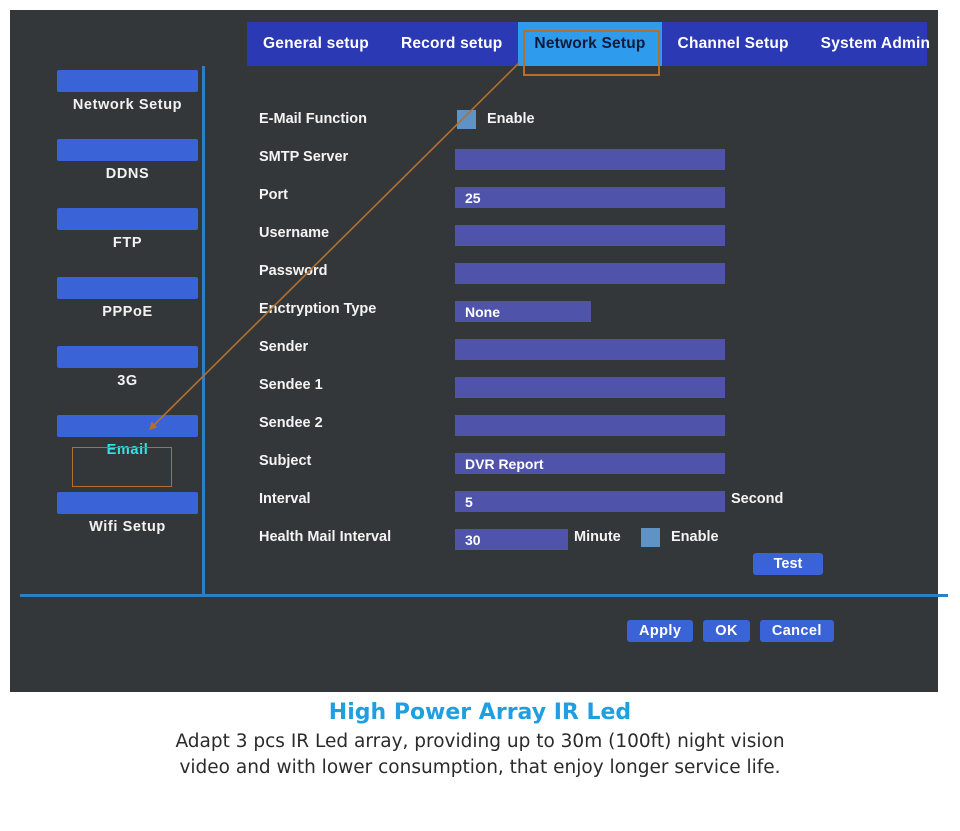  What do you see at coordinates (590, 349) in the screenshot?
I see `sender-input` at bounding box center [590, 349].